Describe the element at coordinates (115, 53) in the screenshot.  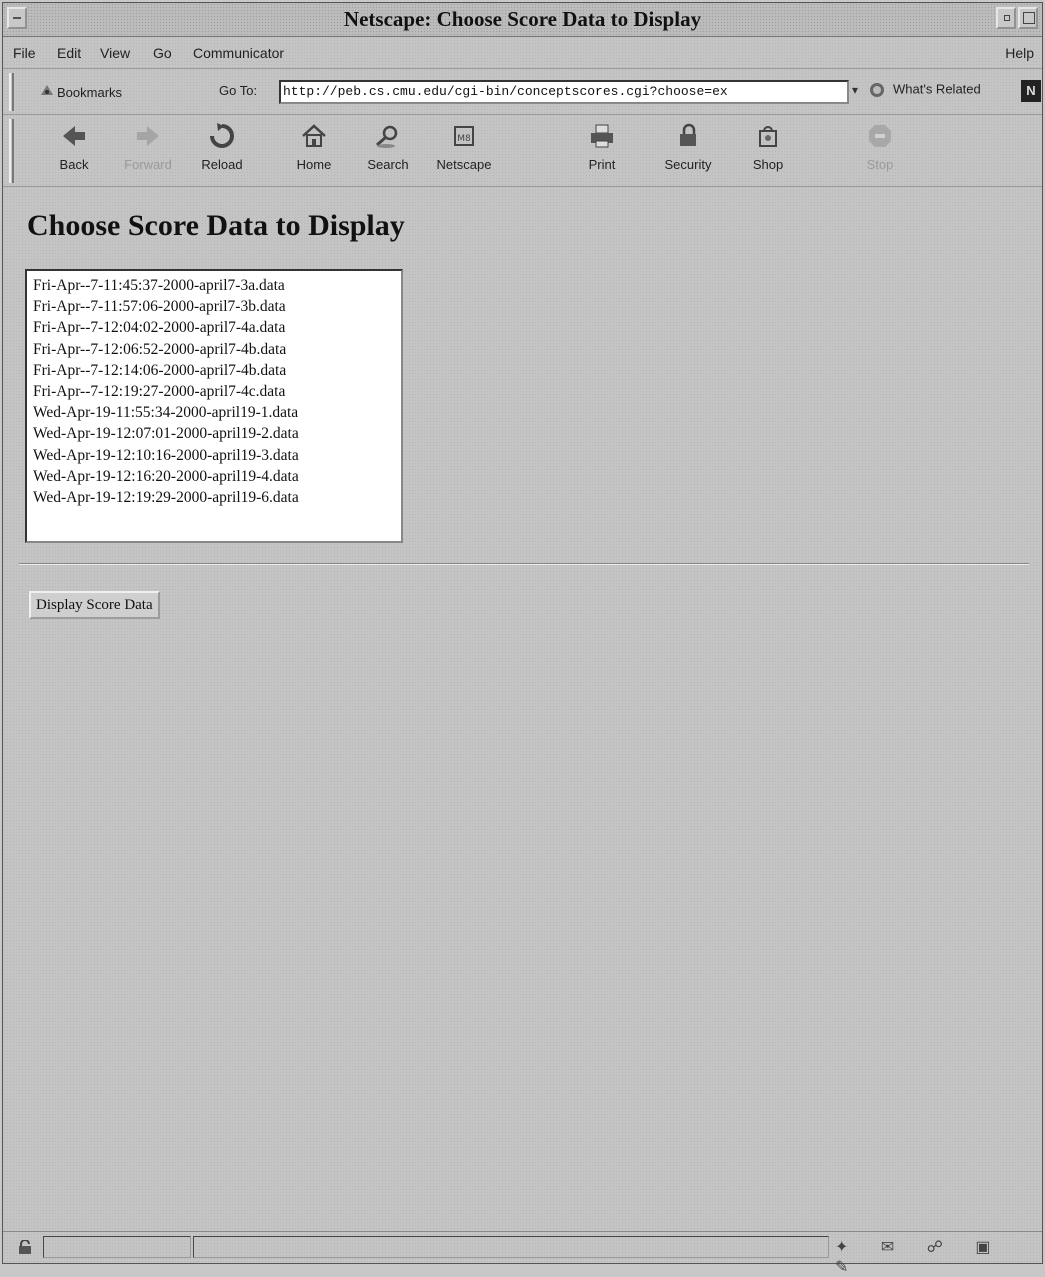
I see `menu-view: View` at that location.